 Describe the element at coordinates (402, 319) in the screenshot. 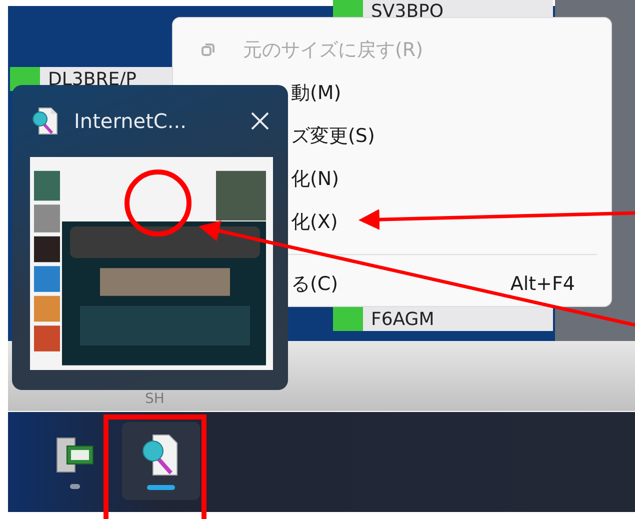

I see `callsign-label: F6AGM` at that location.